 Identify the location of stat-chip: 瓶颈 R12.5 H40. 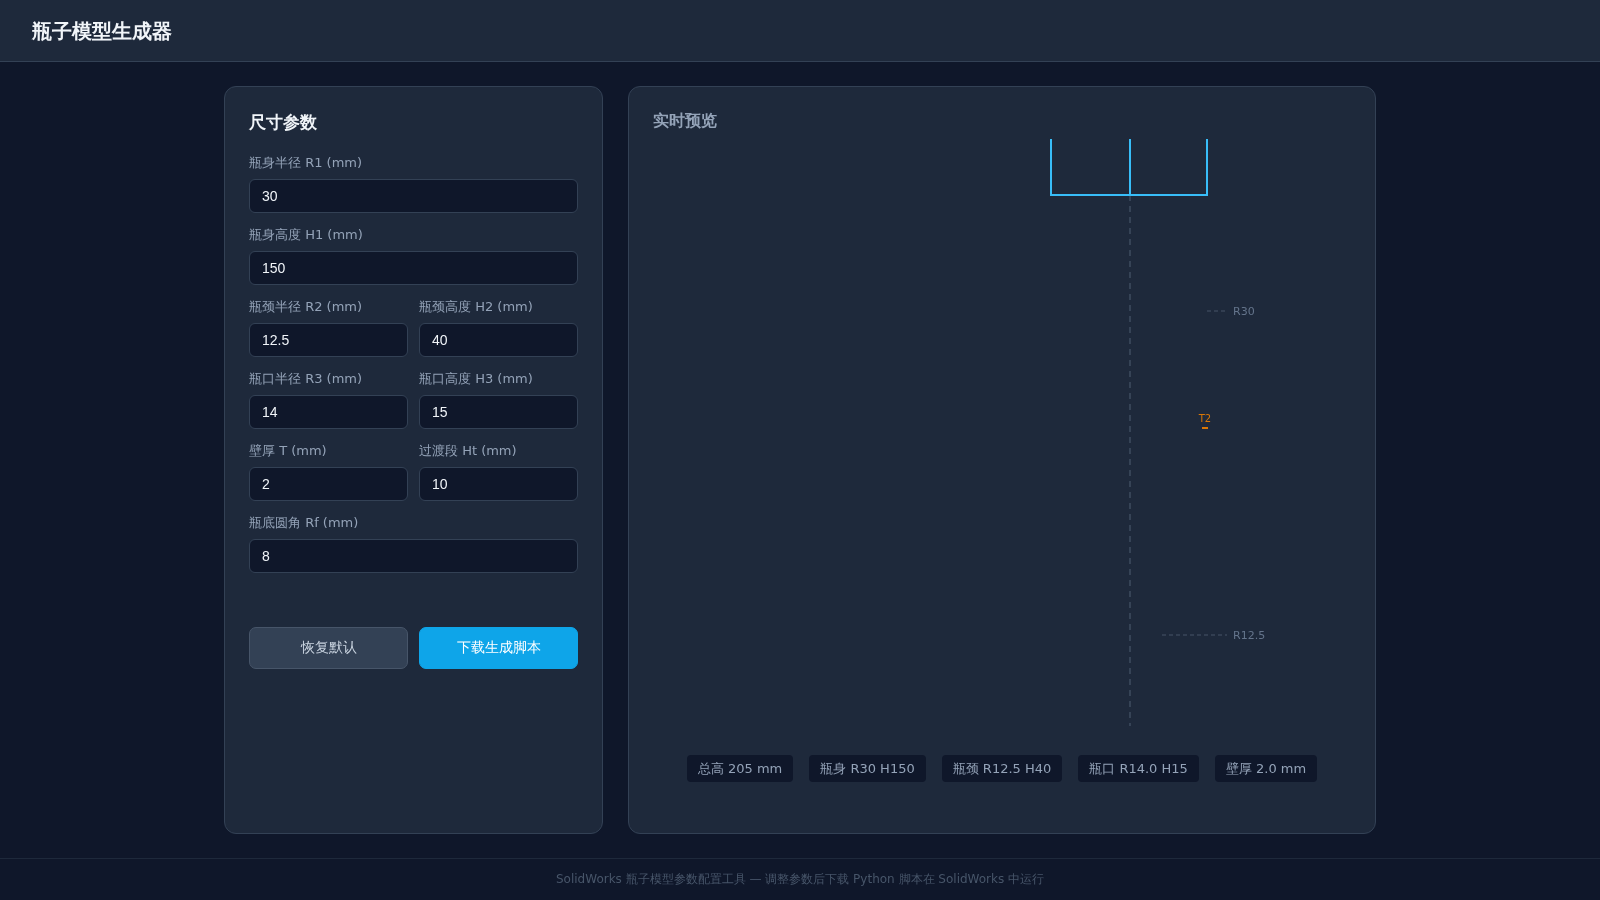
(1002, 768).